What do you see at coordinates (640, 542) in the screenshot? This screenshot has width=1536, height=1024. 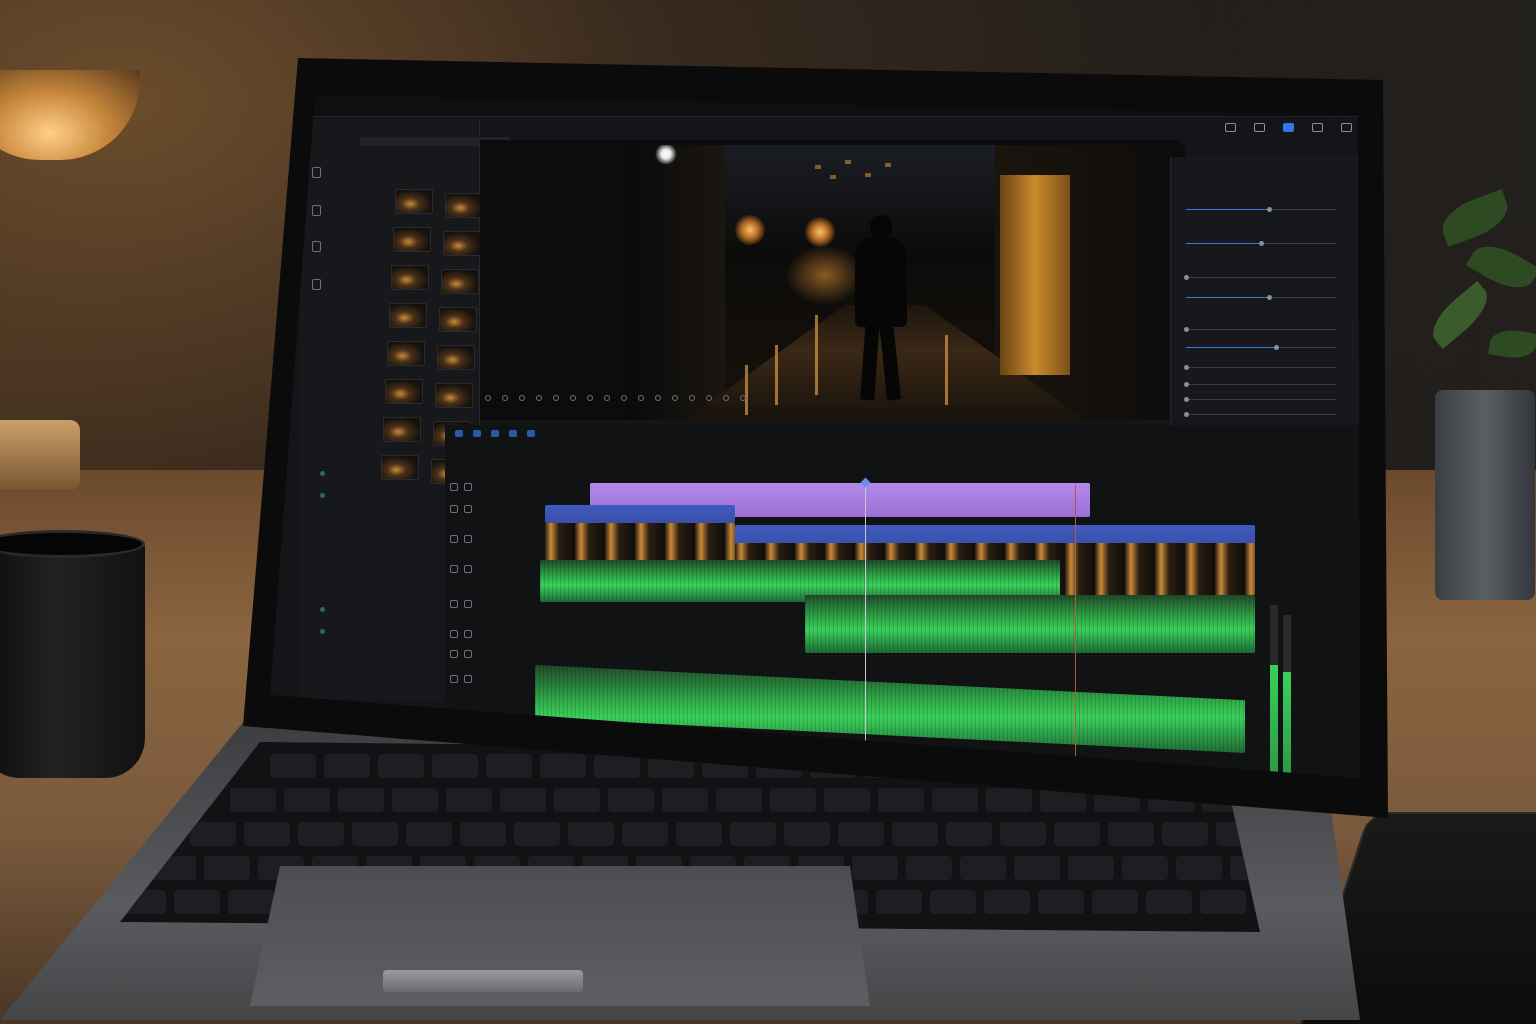 I see `video-clip-filmstrip` at bounding box center [640, 542].